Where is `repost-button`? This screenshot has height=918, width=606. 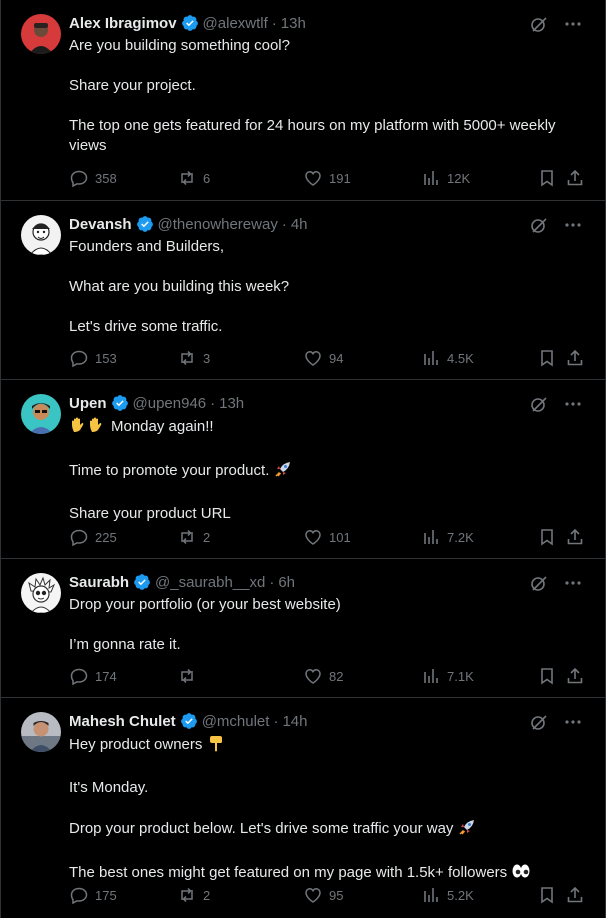
repost-button is located at coordinates (190, 676).